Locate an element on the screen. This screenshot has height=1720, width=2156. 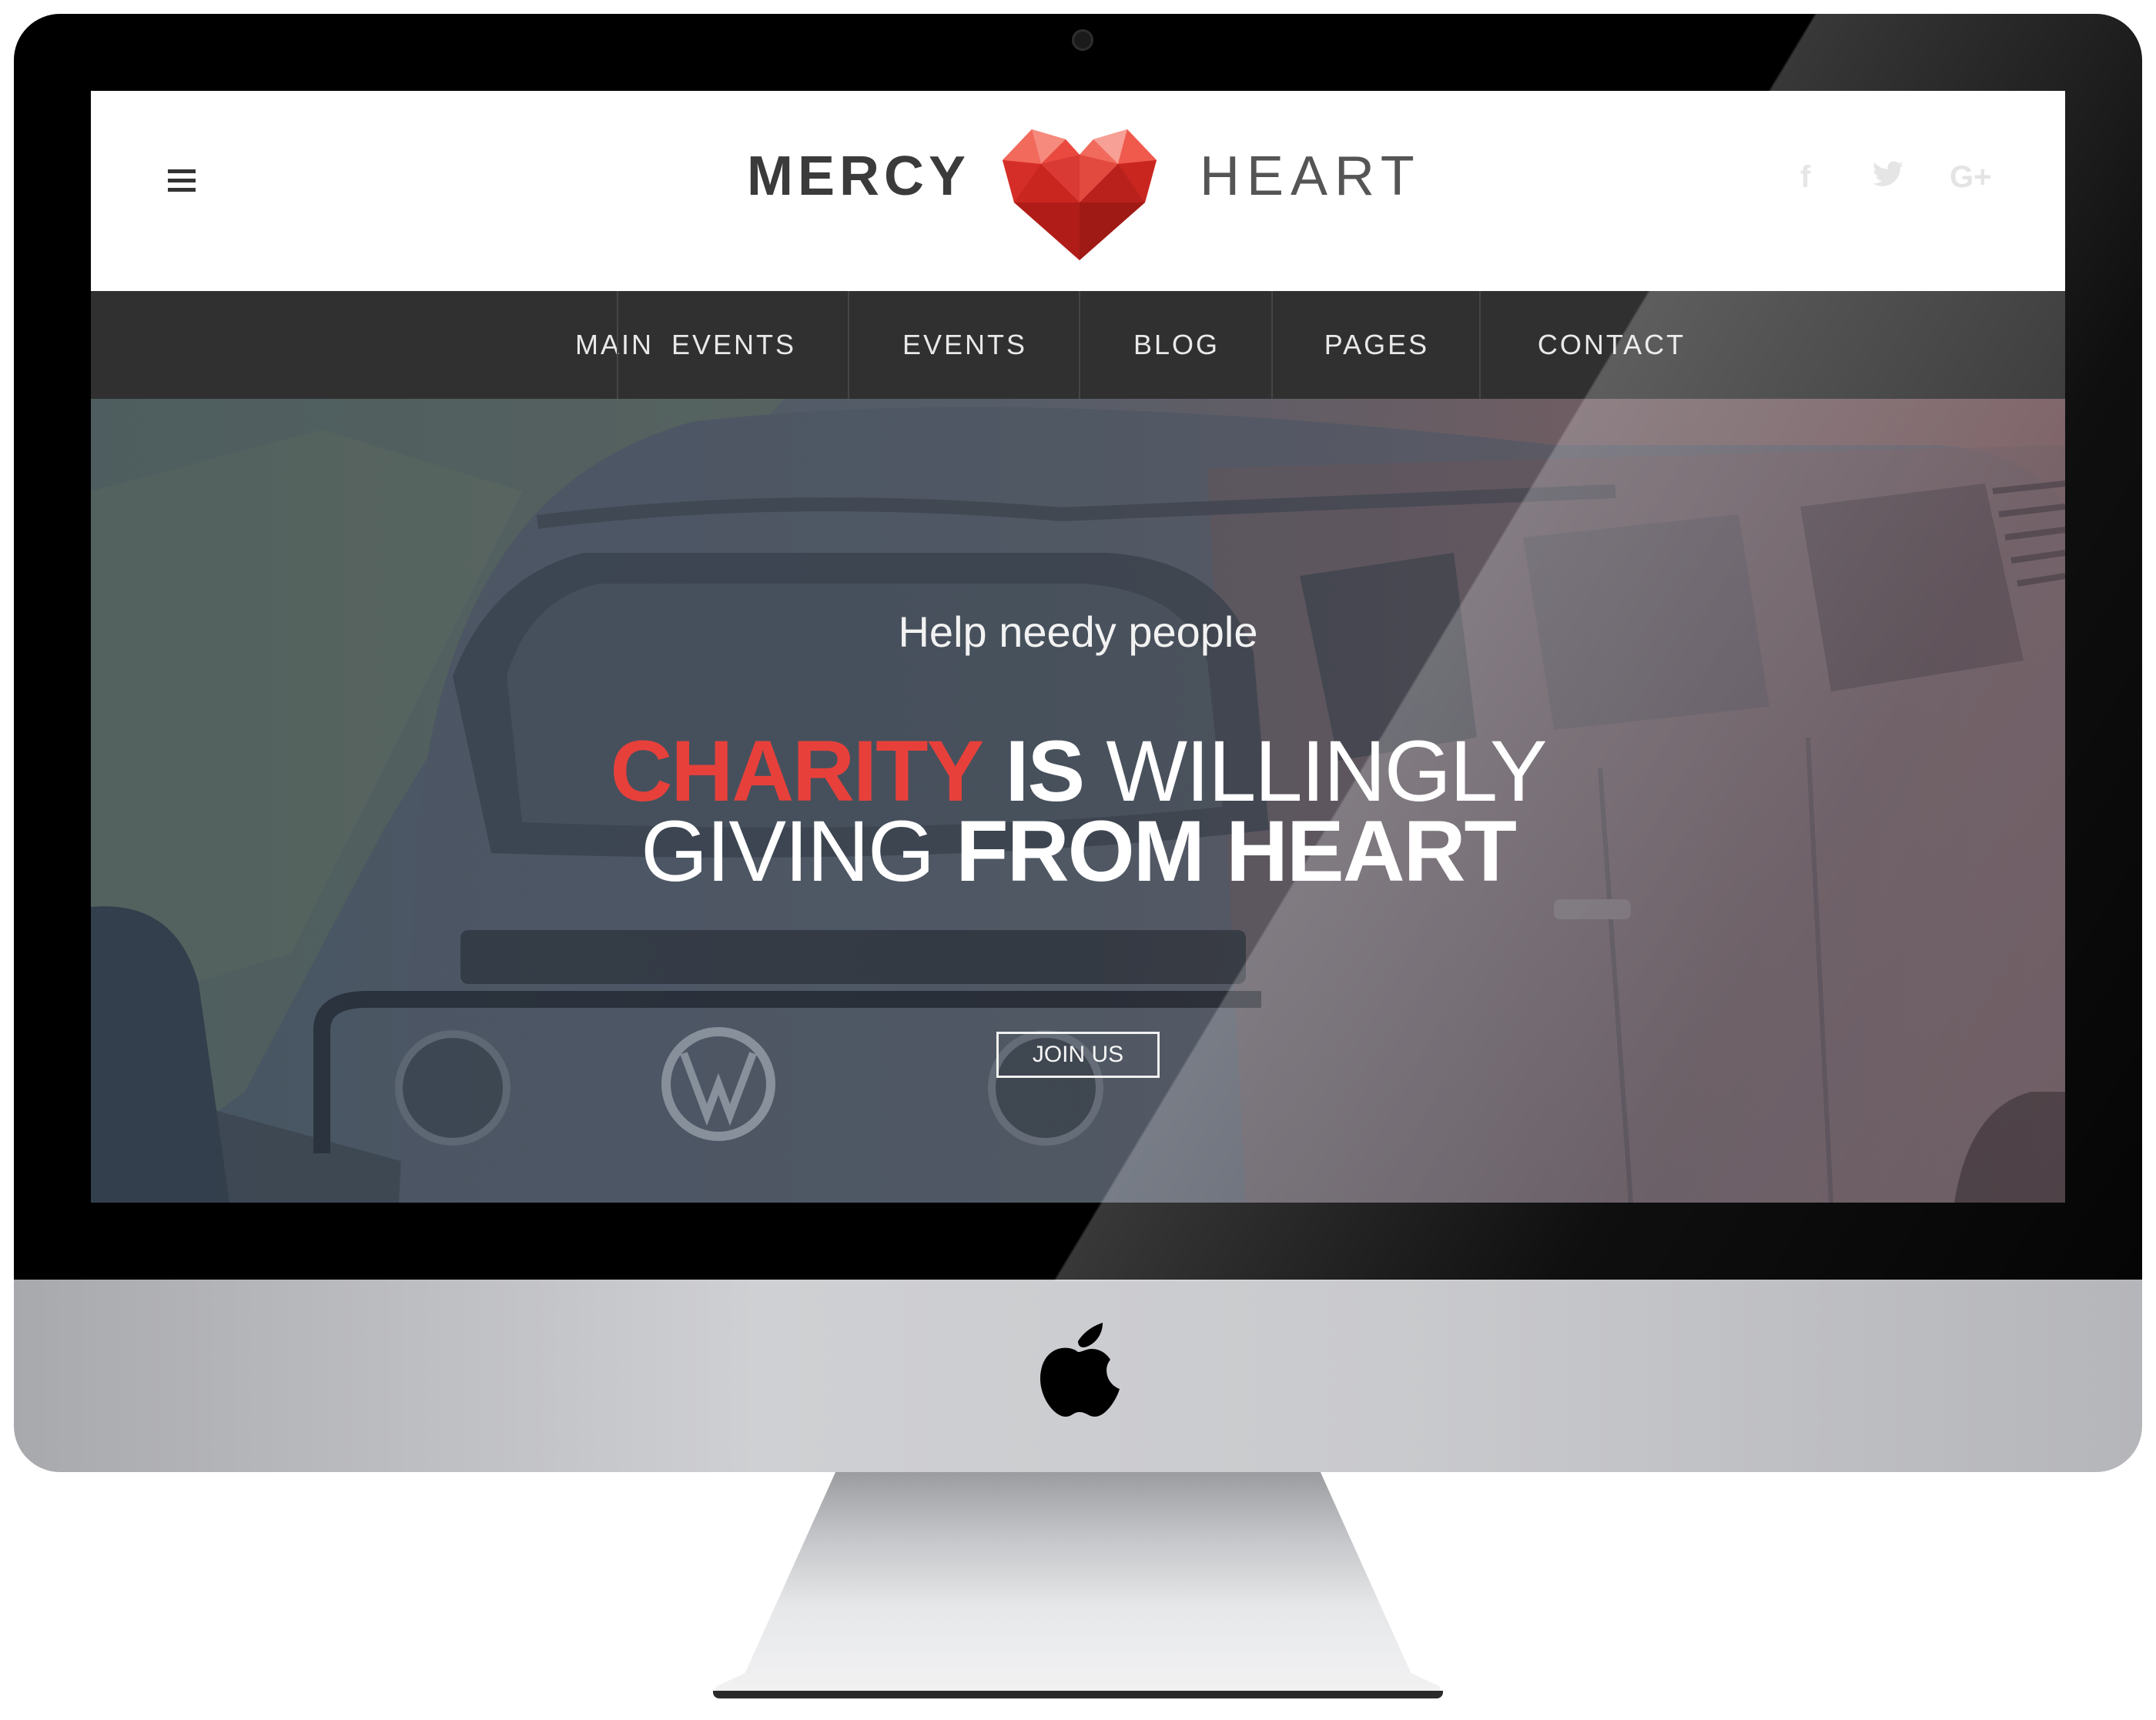
hero-headline-line-2: GIVING FROM HEART is located at coordinates (1078, 851).